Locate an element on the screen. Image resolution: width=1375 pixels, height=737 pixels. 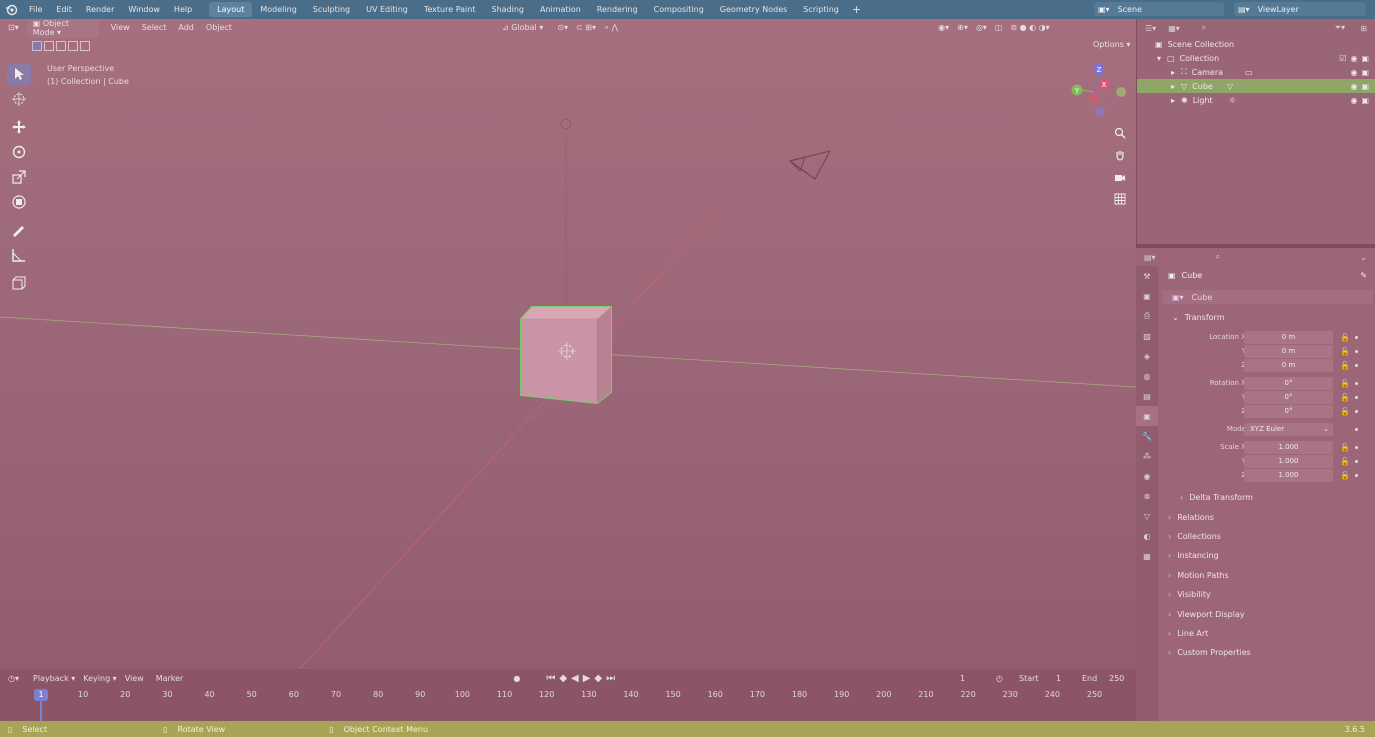
annotate-tool is located at coordinates (19, 230).